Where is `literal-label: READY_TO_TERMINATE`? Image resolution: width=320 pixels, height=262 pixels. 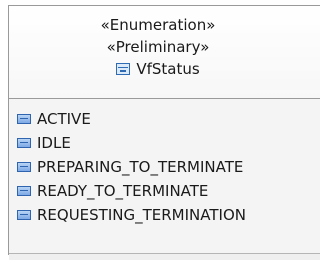
literal-label: READY_TO_TERMINATE is located at coordinates (123, 191).